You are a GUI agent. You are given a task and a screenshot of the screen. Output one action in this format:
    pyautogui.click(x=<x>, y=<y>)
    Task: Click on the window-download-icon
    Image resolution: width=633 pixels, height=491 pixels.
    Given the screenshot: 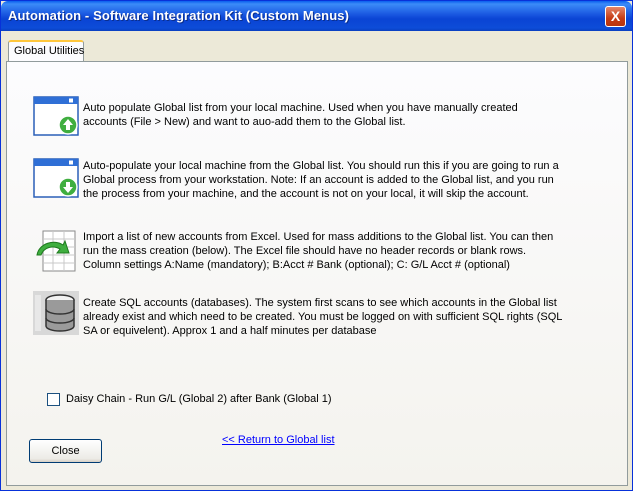 What is the action you would take?
    pyautogui.click(x=57, y=180)
    